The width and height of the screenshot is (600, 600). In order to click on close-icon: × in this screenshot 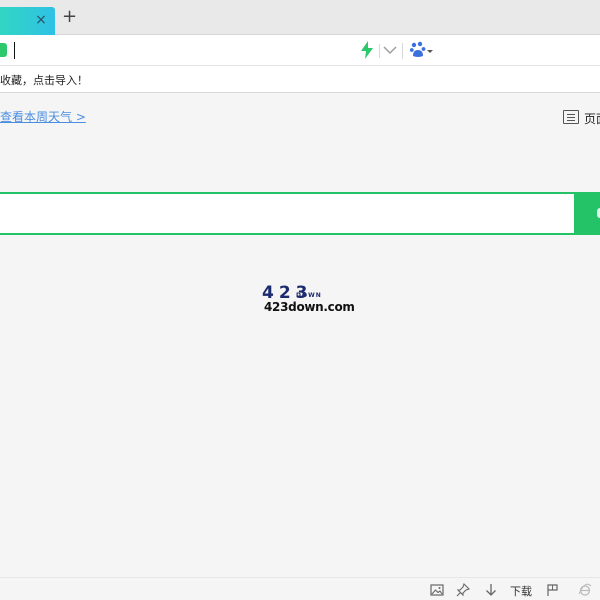, I will do `click(41, 20)`.